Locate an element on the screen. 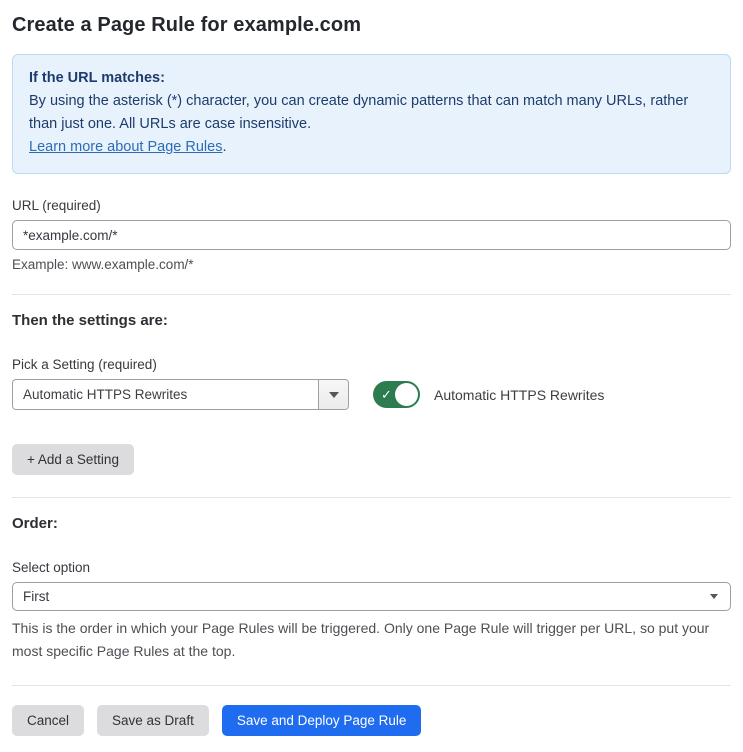 The height and width of the screenshot is (752, 743). toggle-wrap: ✓ Automatic HTTPS Rewrites is located at coordinates (488, 394).